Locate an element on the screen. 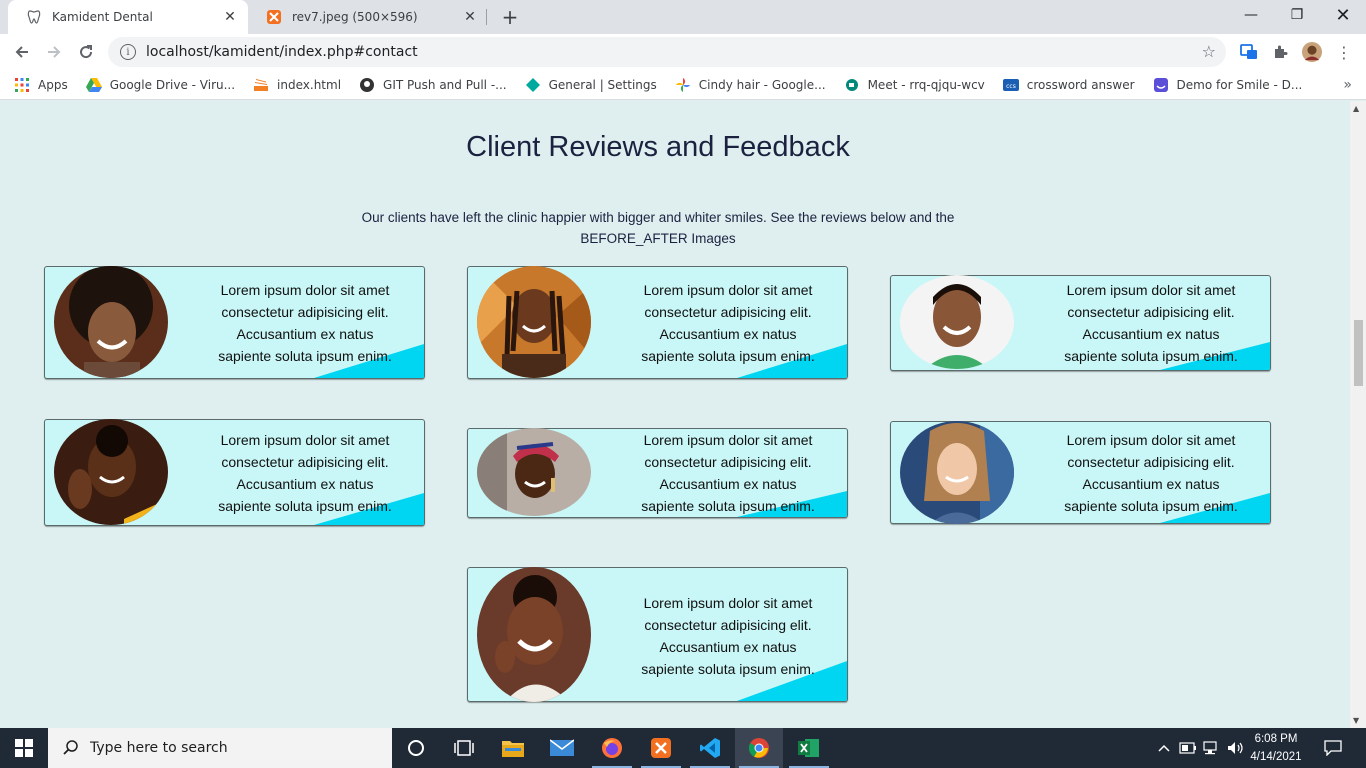 The image size is (1366, 768). file-explorer-button is located at coordinates (513, 748).